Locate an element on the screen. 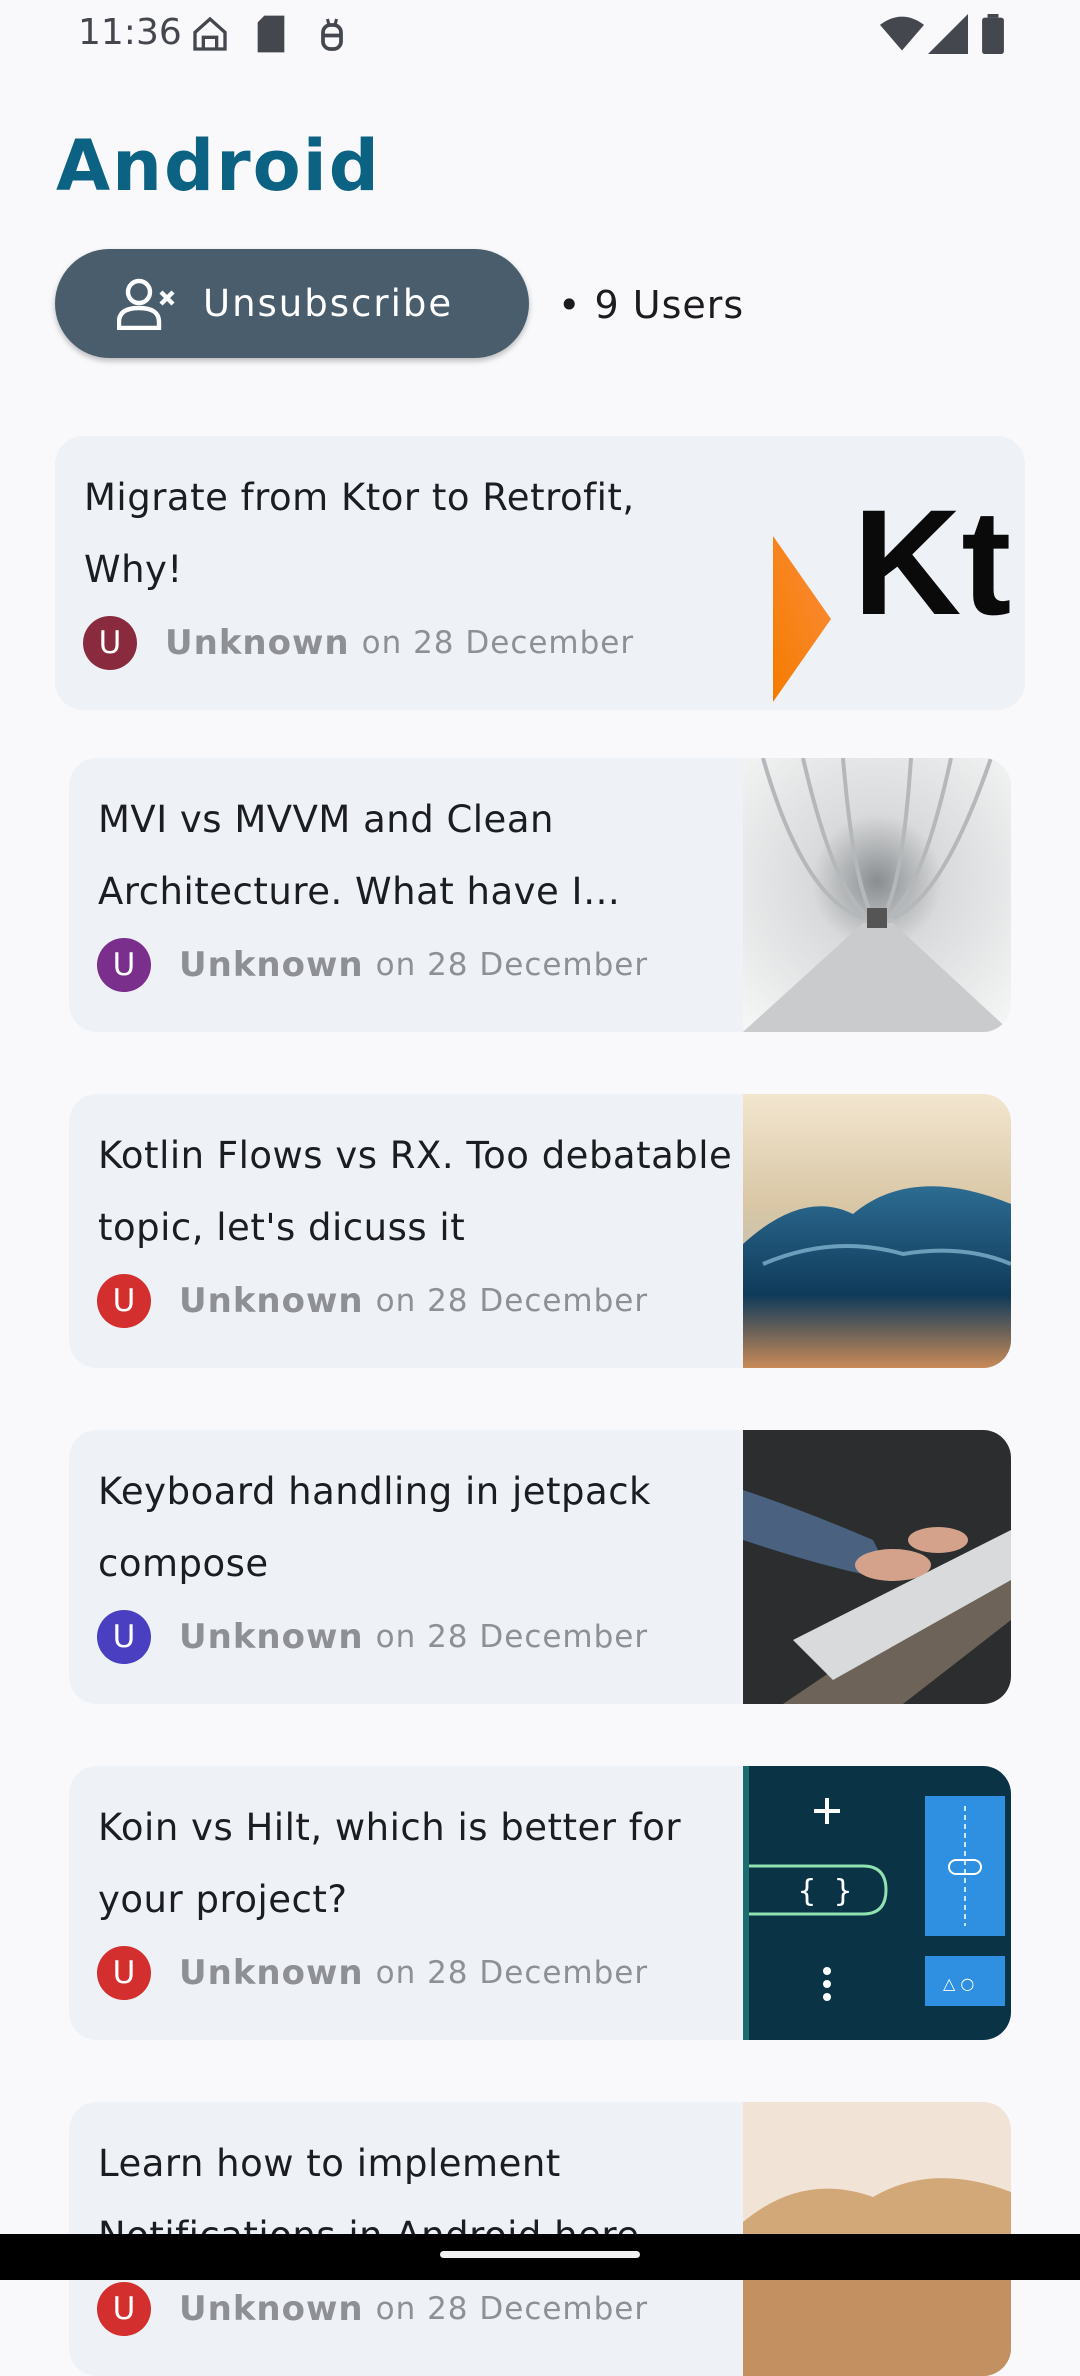 The height and width of the screenshot is (2376, 1080). svg-text: Kt is located at coordinates (932, 562).